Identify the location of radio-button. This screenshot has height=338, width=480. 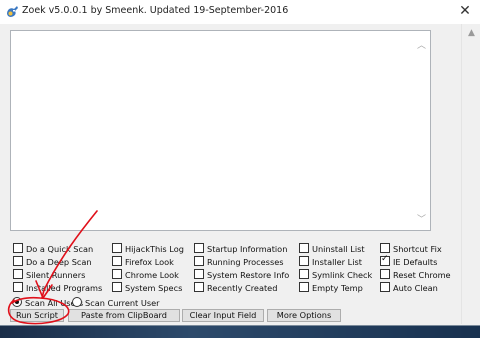
(77, 302).